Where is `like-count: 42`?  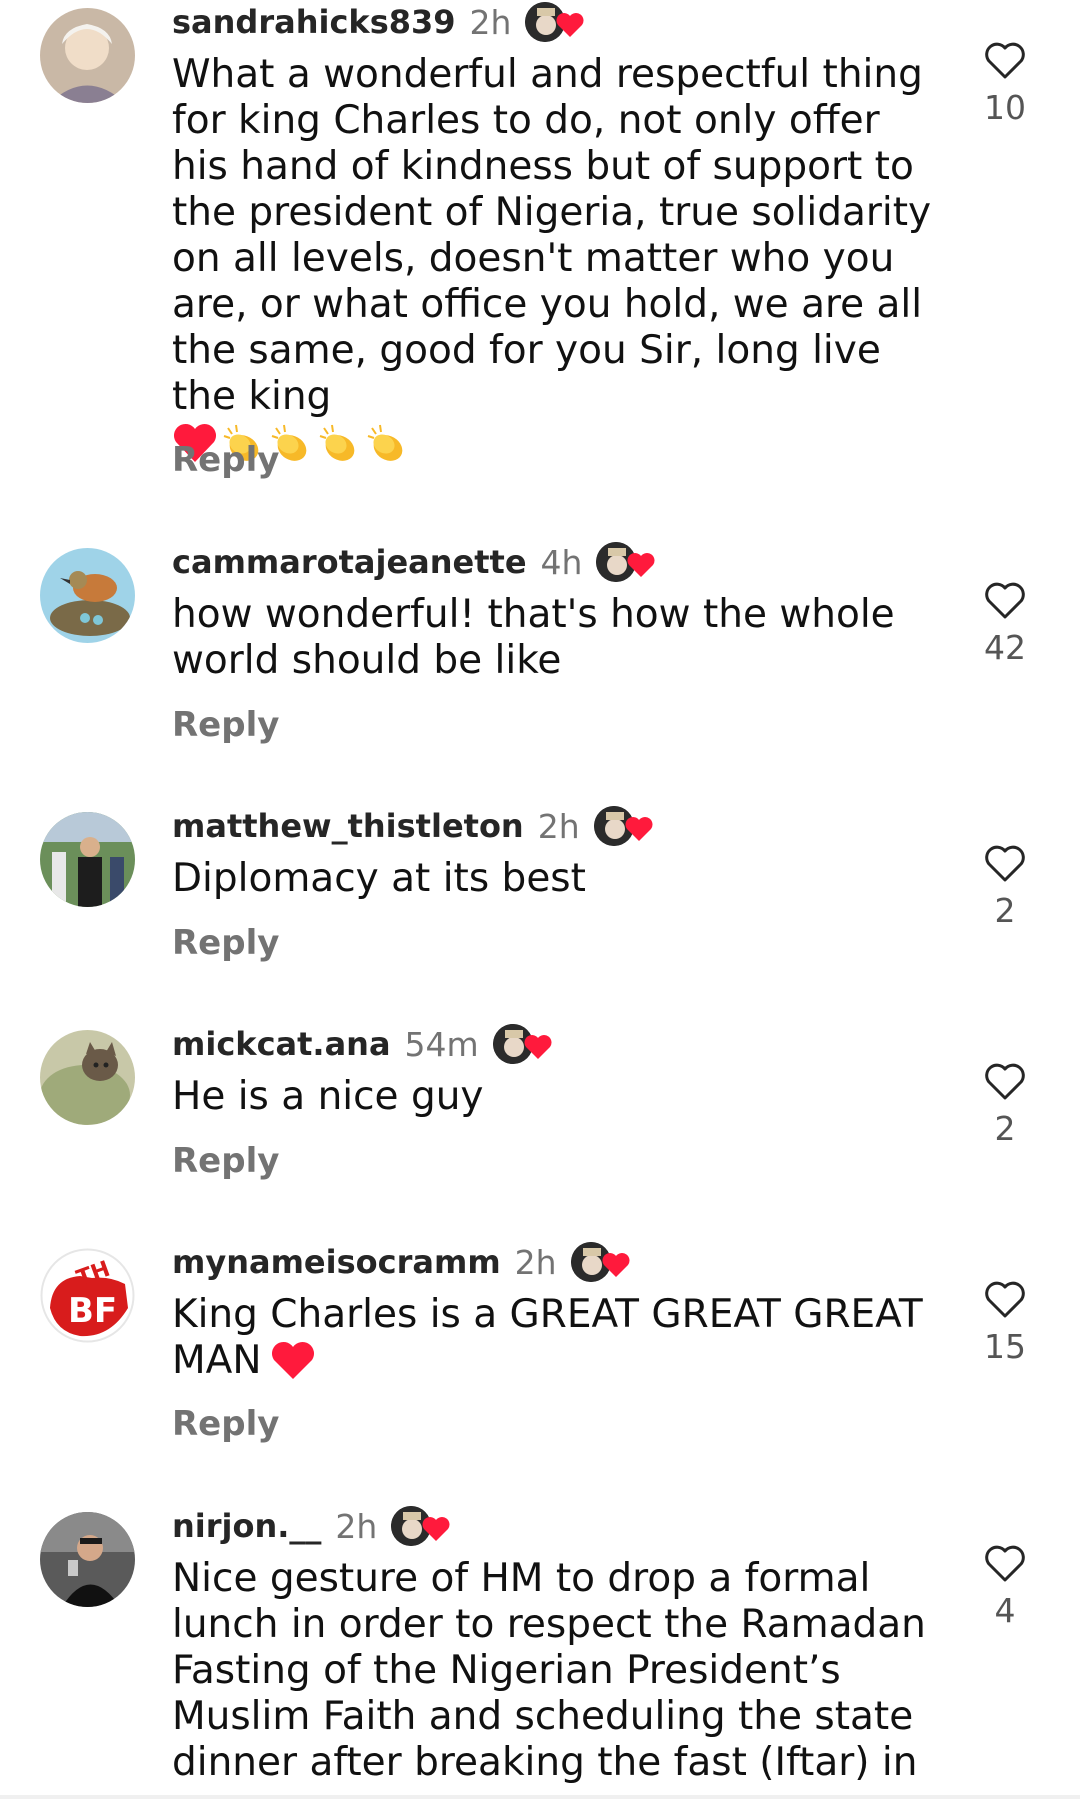
like-count: 42 is located at coordinates (1005, 647).